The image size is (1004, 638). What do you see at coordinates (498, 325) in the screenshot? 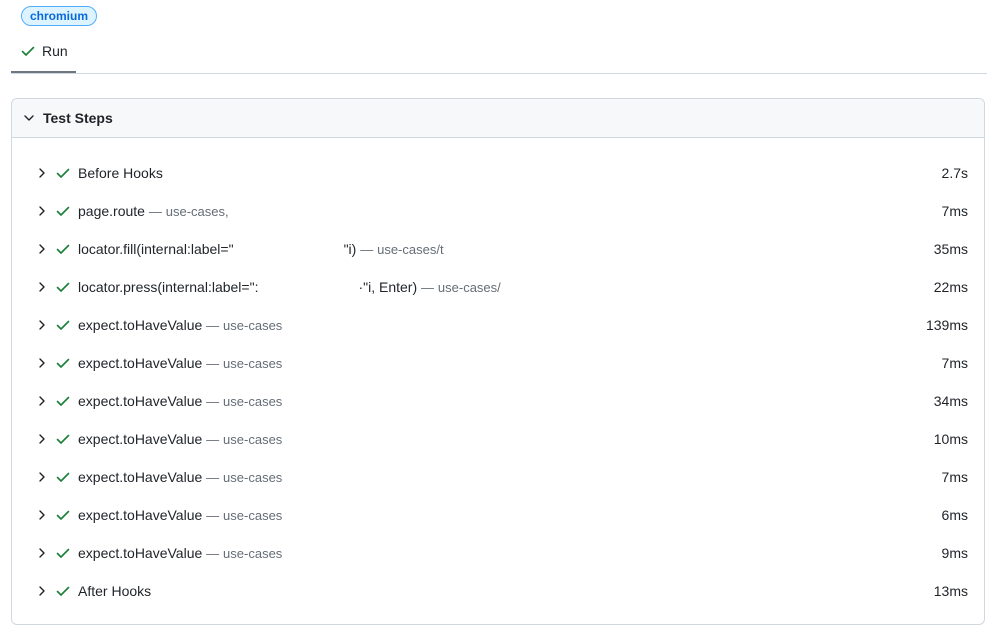
I see `step-row: expect.toHaveValue — use-cases 139ms` at bounding box center [498, 325].